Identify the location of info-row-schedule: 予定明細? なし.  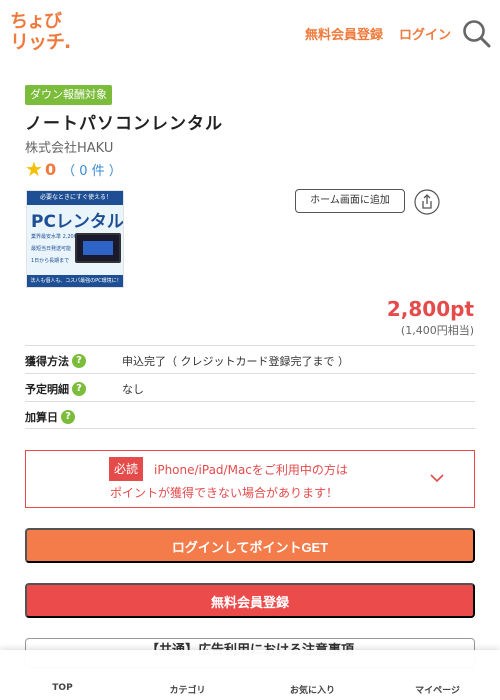
(250, 387).